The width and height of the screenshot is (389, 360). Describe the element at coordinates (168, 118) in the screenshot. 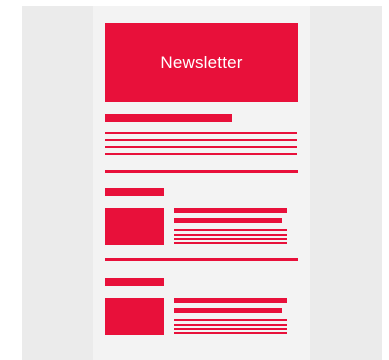

I see `intro-heading-bar` at that location.